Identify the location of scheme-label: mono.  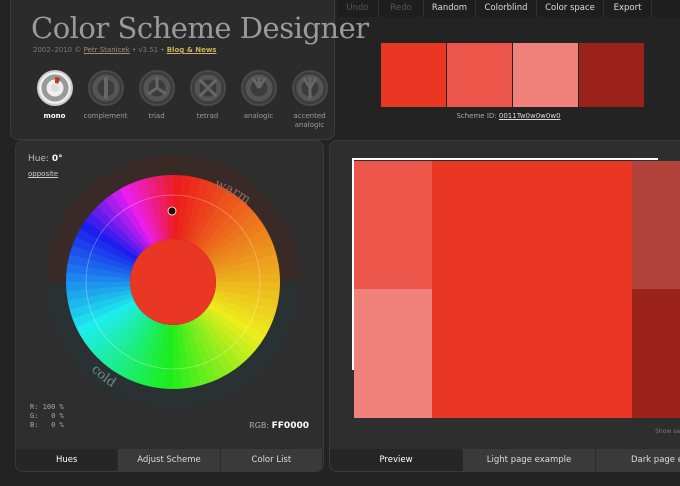
(54, 116).